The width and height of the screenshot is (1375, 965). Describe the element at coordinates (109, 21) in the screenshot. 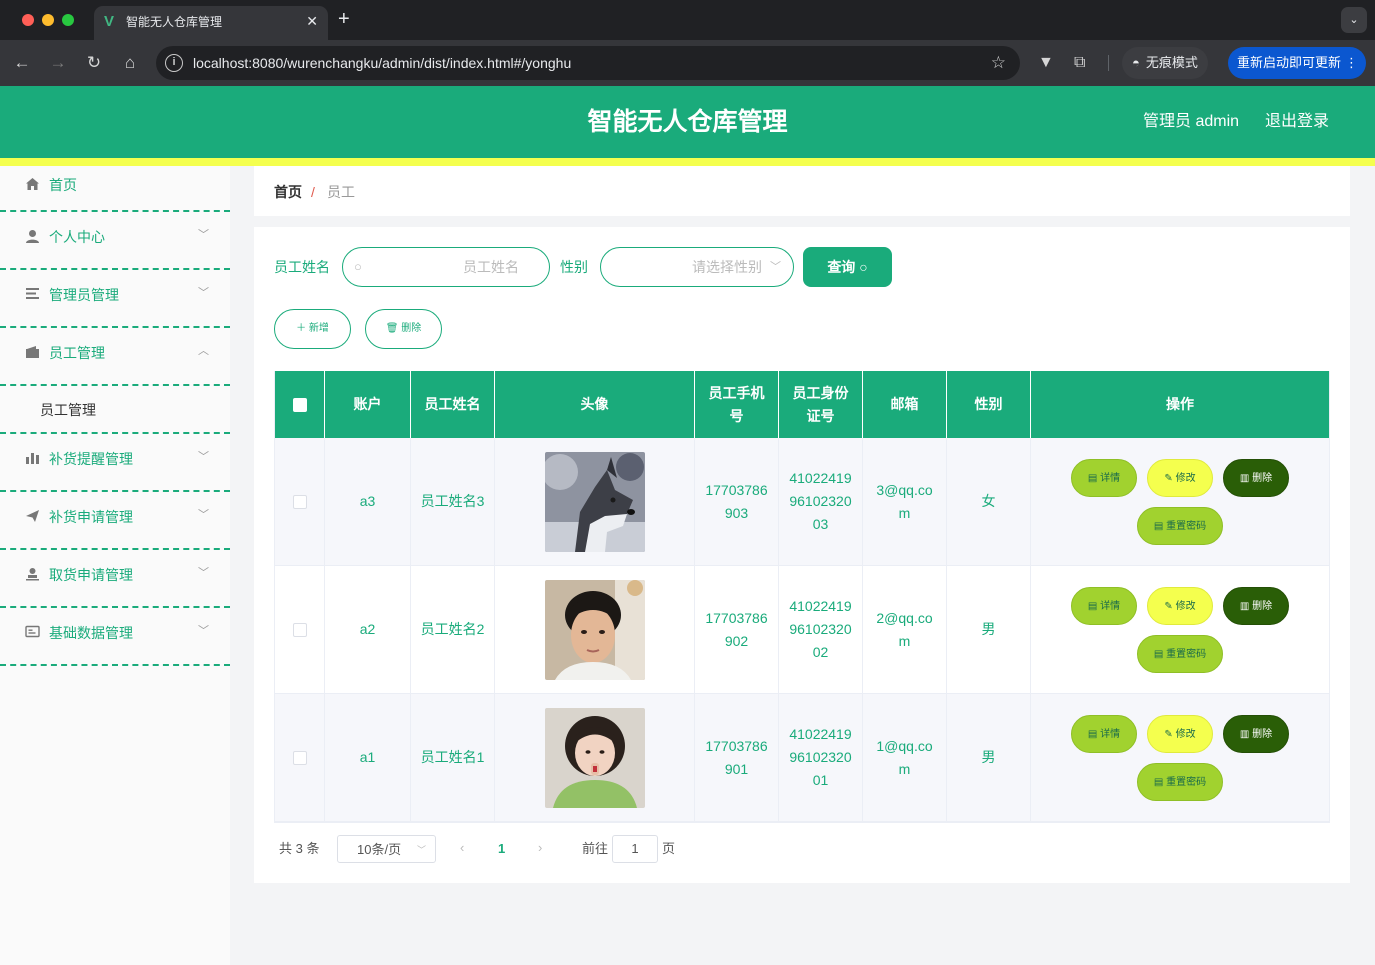

I see `vue-logo-icon: V` at that location.